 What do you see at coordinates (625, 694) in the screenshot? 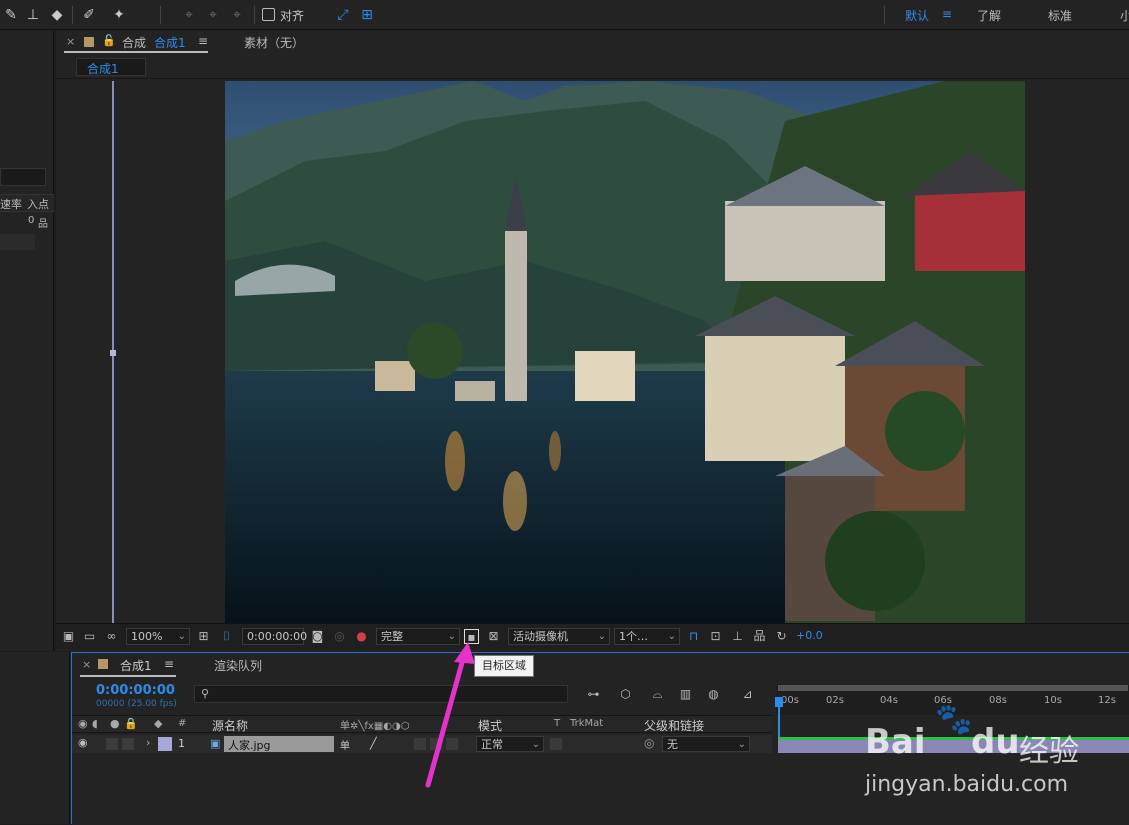
I see `draft-3d-icon: ⬡` at bounding box center [625, 694].